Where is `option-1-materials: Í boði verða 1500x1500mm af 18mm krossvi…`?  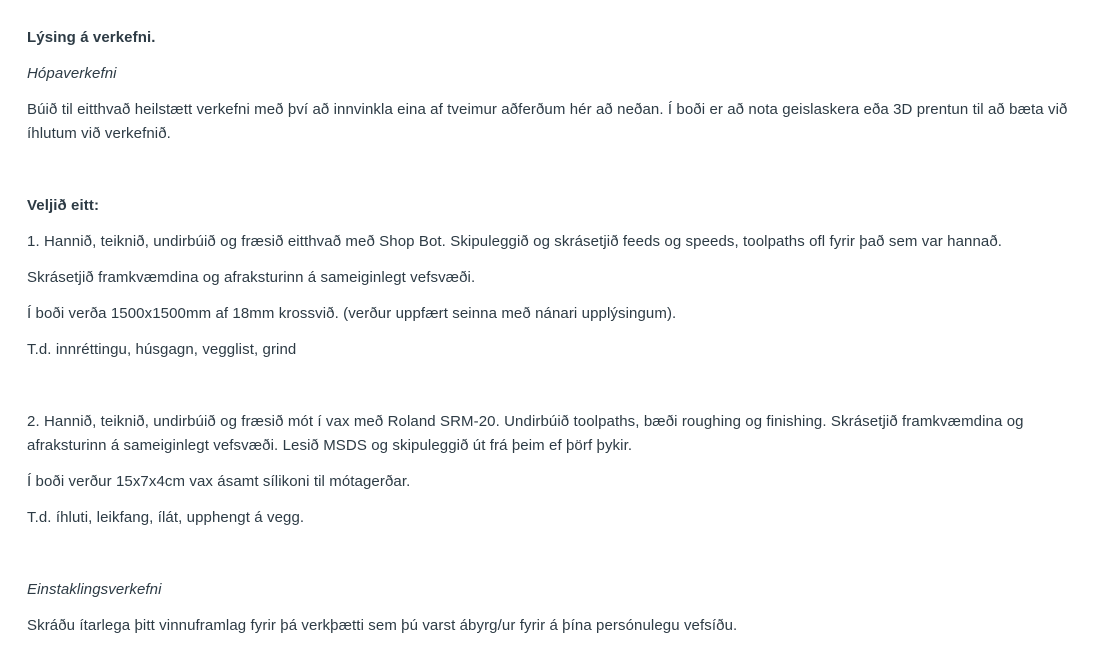 option-1-materials: Í boði verða 1500x1500mm af 18mm krossvi… is located at coordinates (352, 313).